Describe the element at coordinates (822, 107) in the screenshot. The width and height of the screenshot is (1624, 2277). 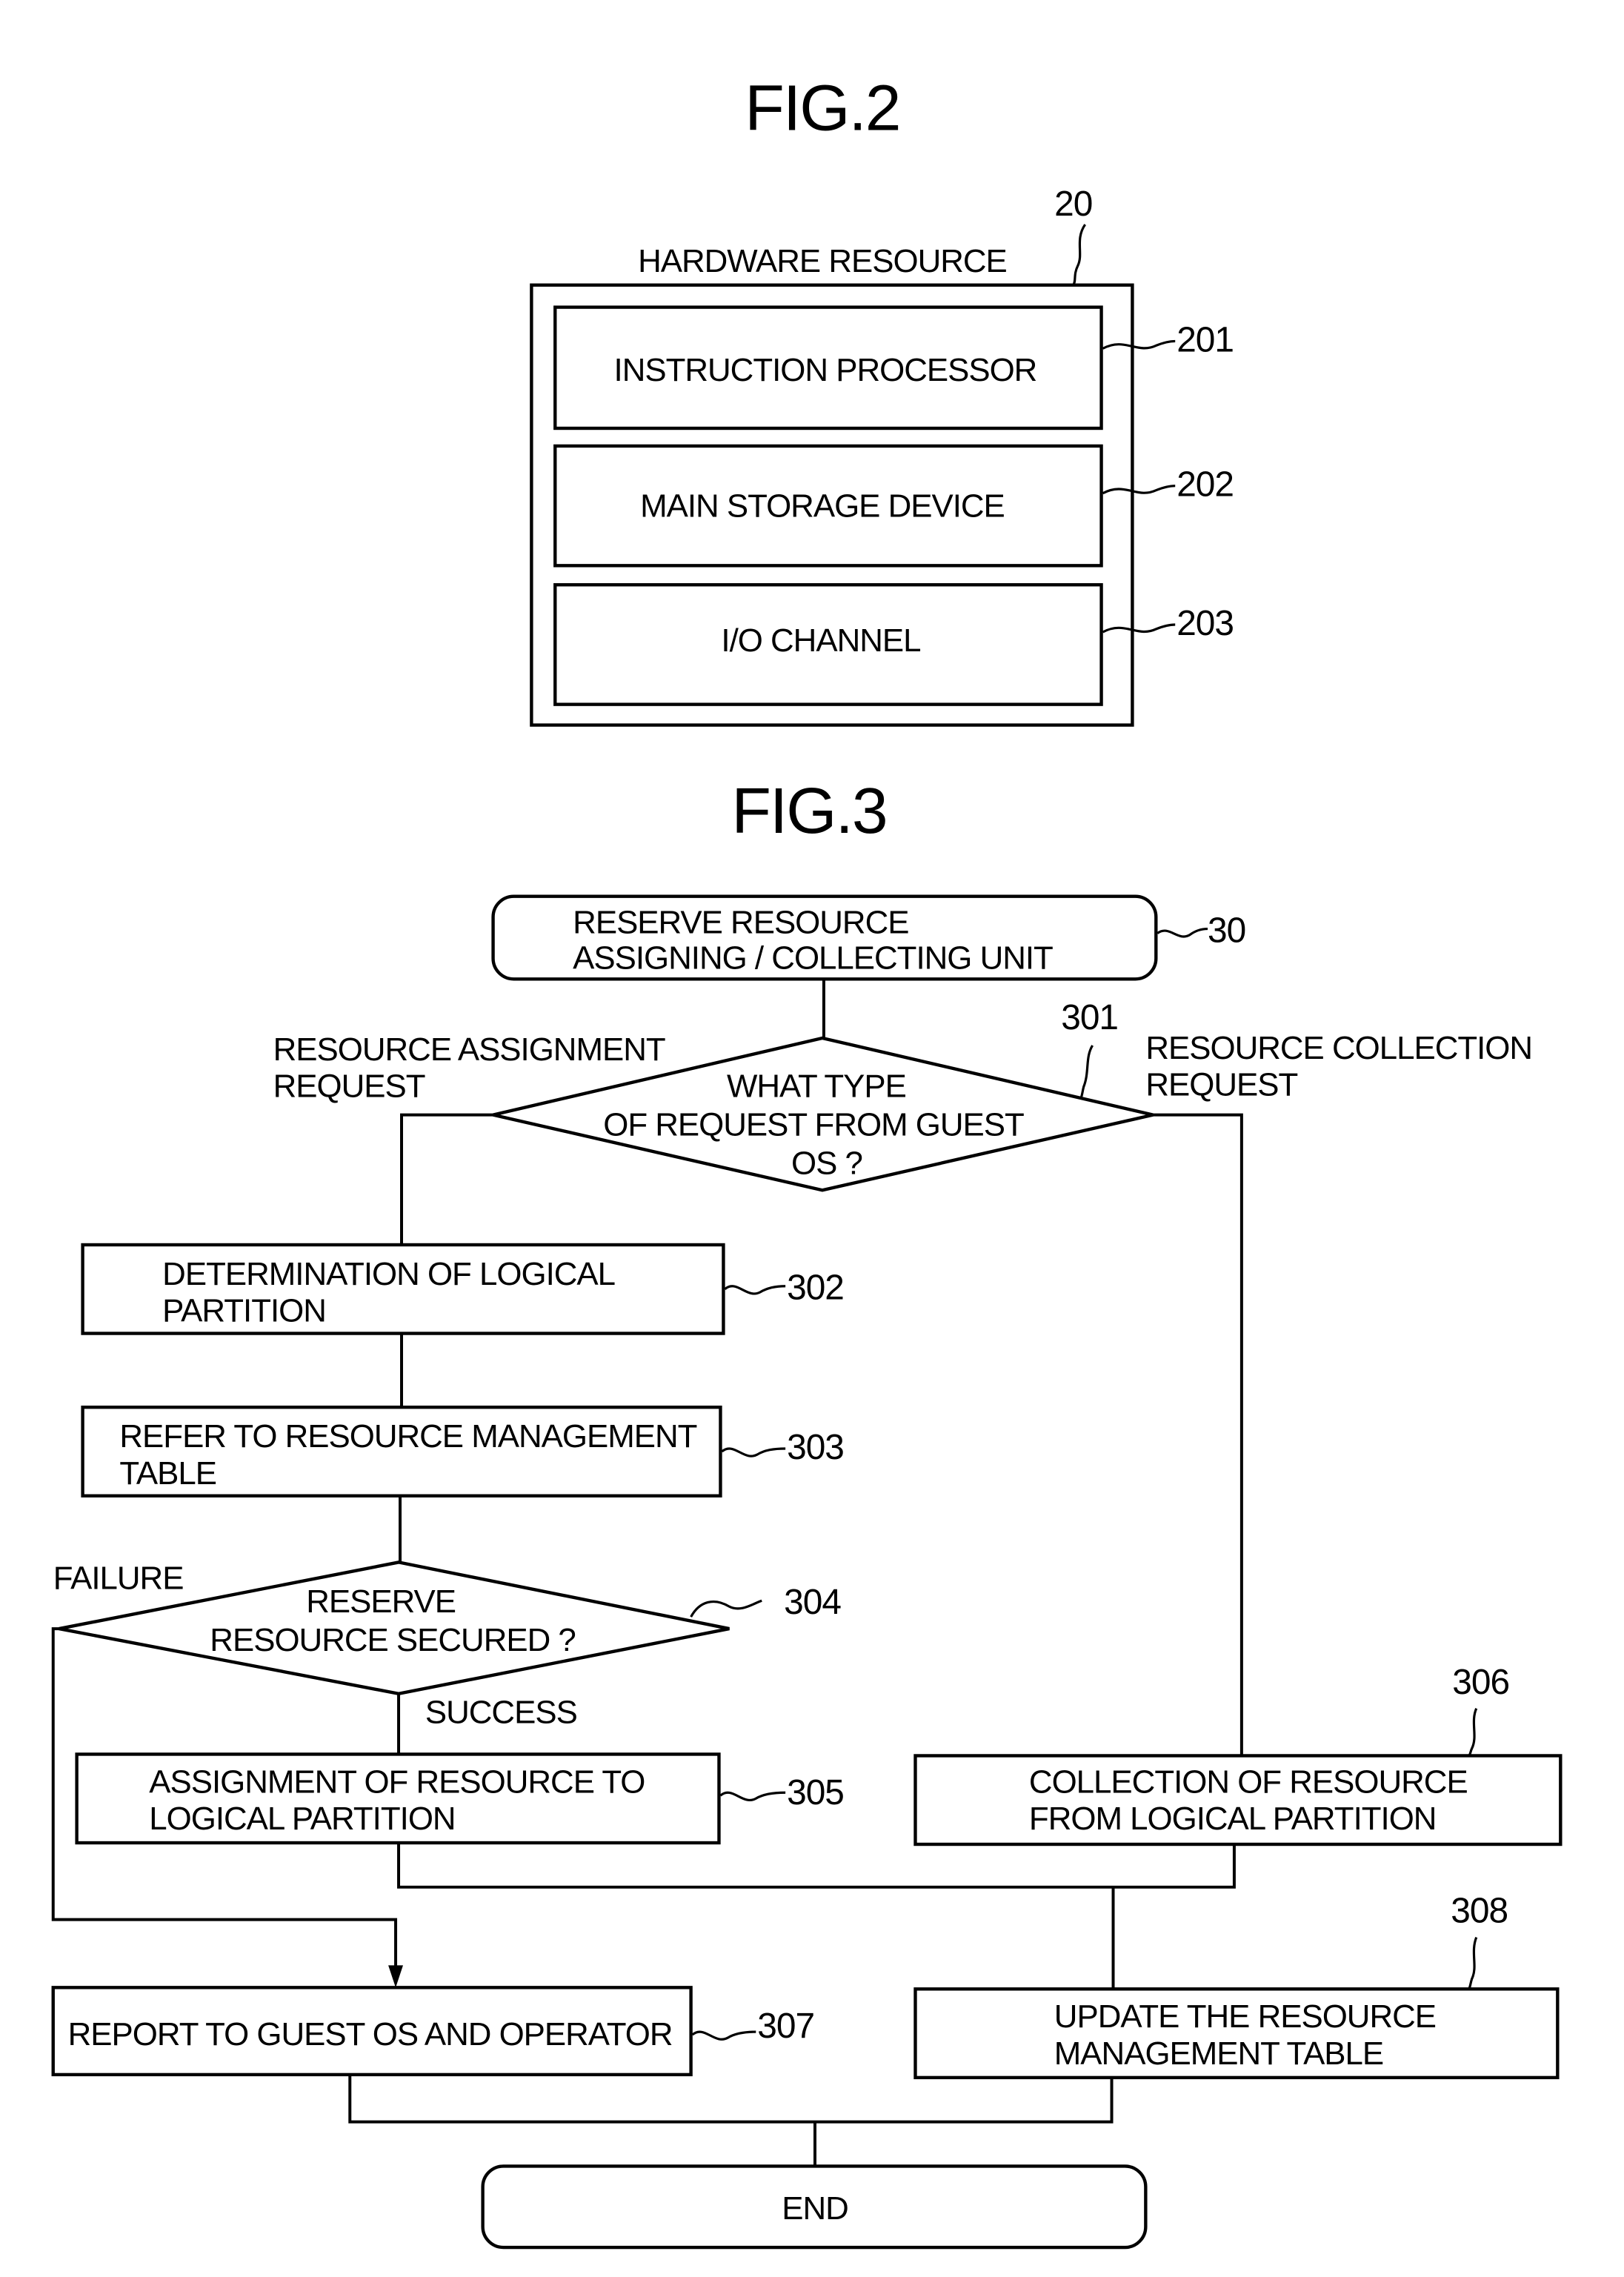
I see `fig2-title: FIG.2` at that location.